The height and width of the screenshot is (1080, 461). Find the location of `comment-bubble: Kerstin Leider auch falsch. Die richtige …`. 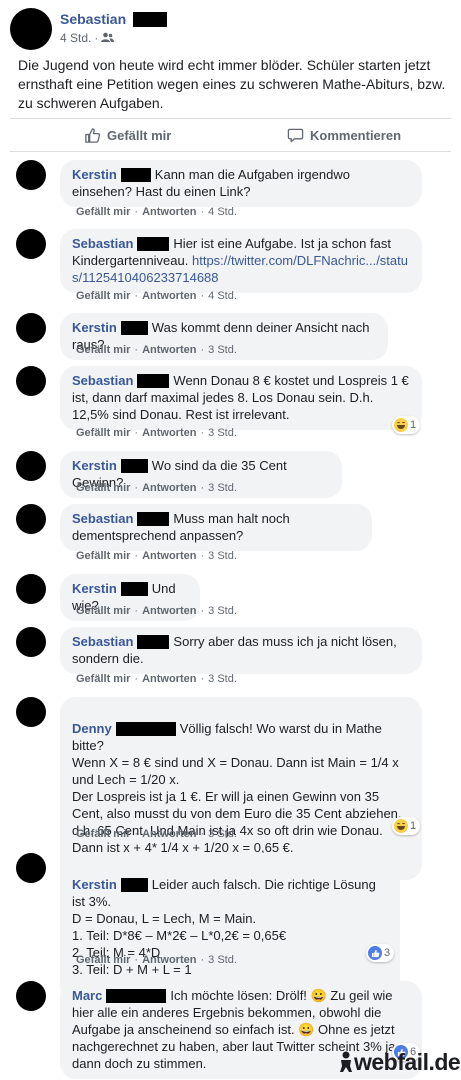

comment-bubble: Kerstin Leider auch falsch. Die richtige … is located at coordinates (230, 927).